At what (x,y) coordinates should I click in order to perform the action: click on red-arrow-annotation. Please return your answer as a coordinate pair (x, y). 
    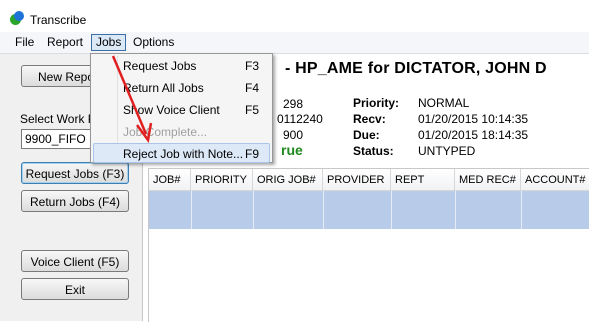
    Looking at the image, I should click on (132, 99).